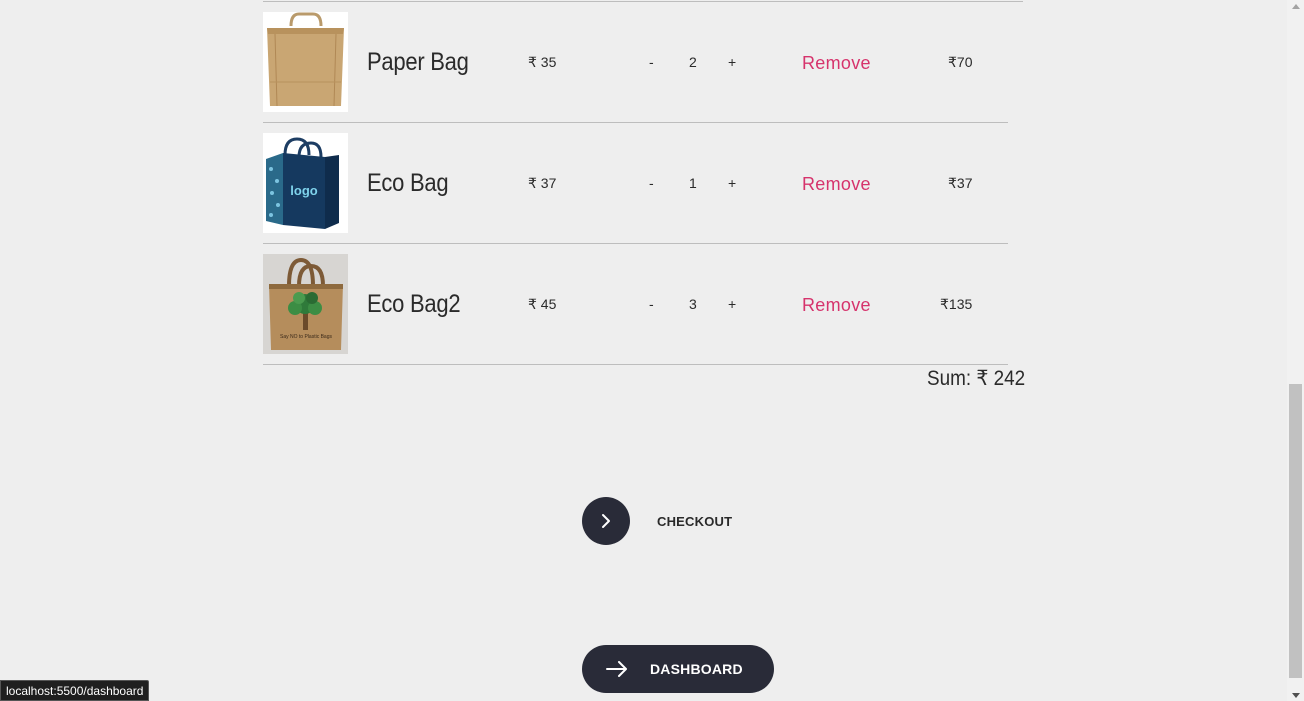 The image size is (1304, 701). I want to click on paper-bag-image, so click(305, 62).